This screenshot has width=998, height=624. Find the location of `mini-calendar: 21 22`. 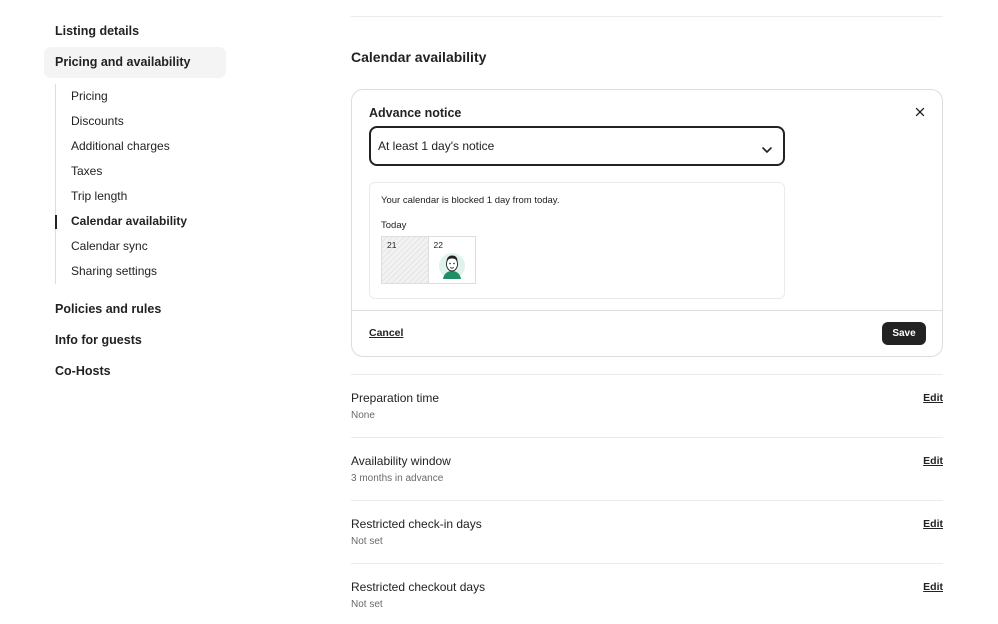

mini-calendar: 21 22 is located at coordinates (428, 260).